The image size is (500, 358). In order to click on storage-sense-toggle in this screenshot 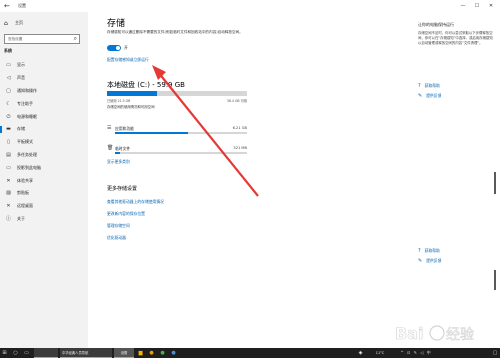, I will do `click(114, 48)`.